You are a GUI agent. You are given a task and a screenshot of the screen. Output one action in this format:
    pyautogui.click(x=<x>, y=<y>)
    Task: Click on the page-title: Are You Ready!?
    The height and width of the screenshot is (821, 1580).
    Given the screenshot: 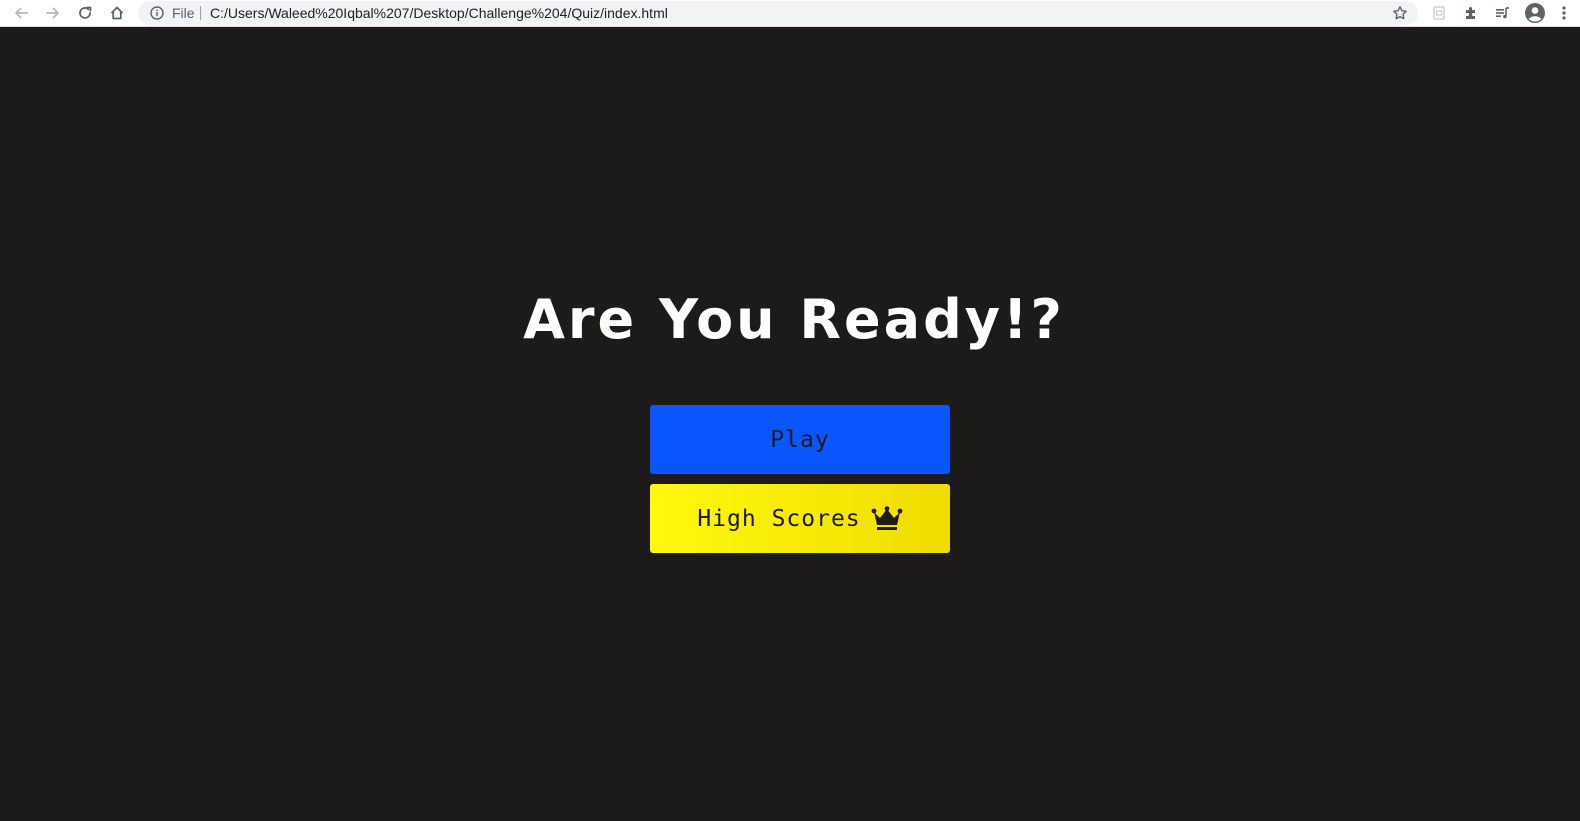 What is the action you would take?
    pyautogui.click(x=794, y=319)
    